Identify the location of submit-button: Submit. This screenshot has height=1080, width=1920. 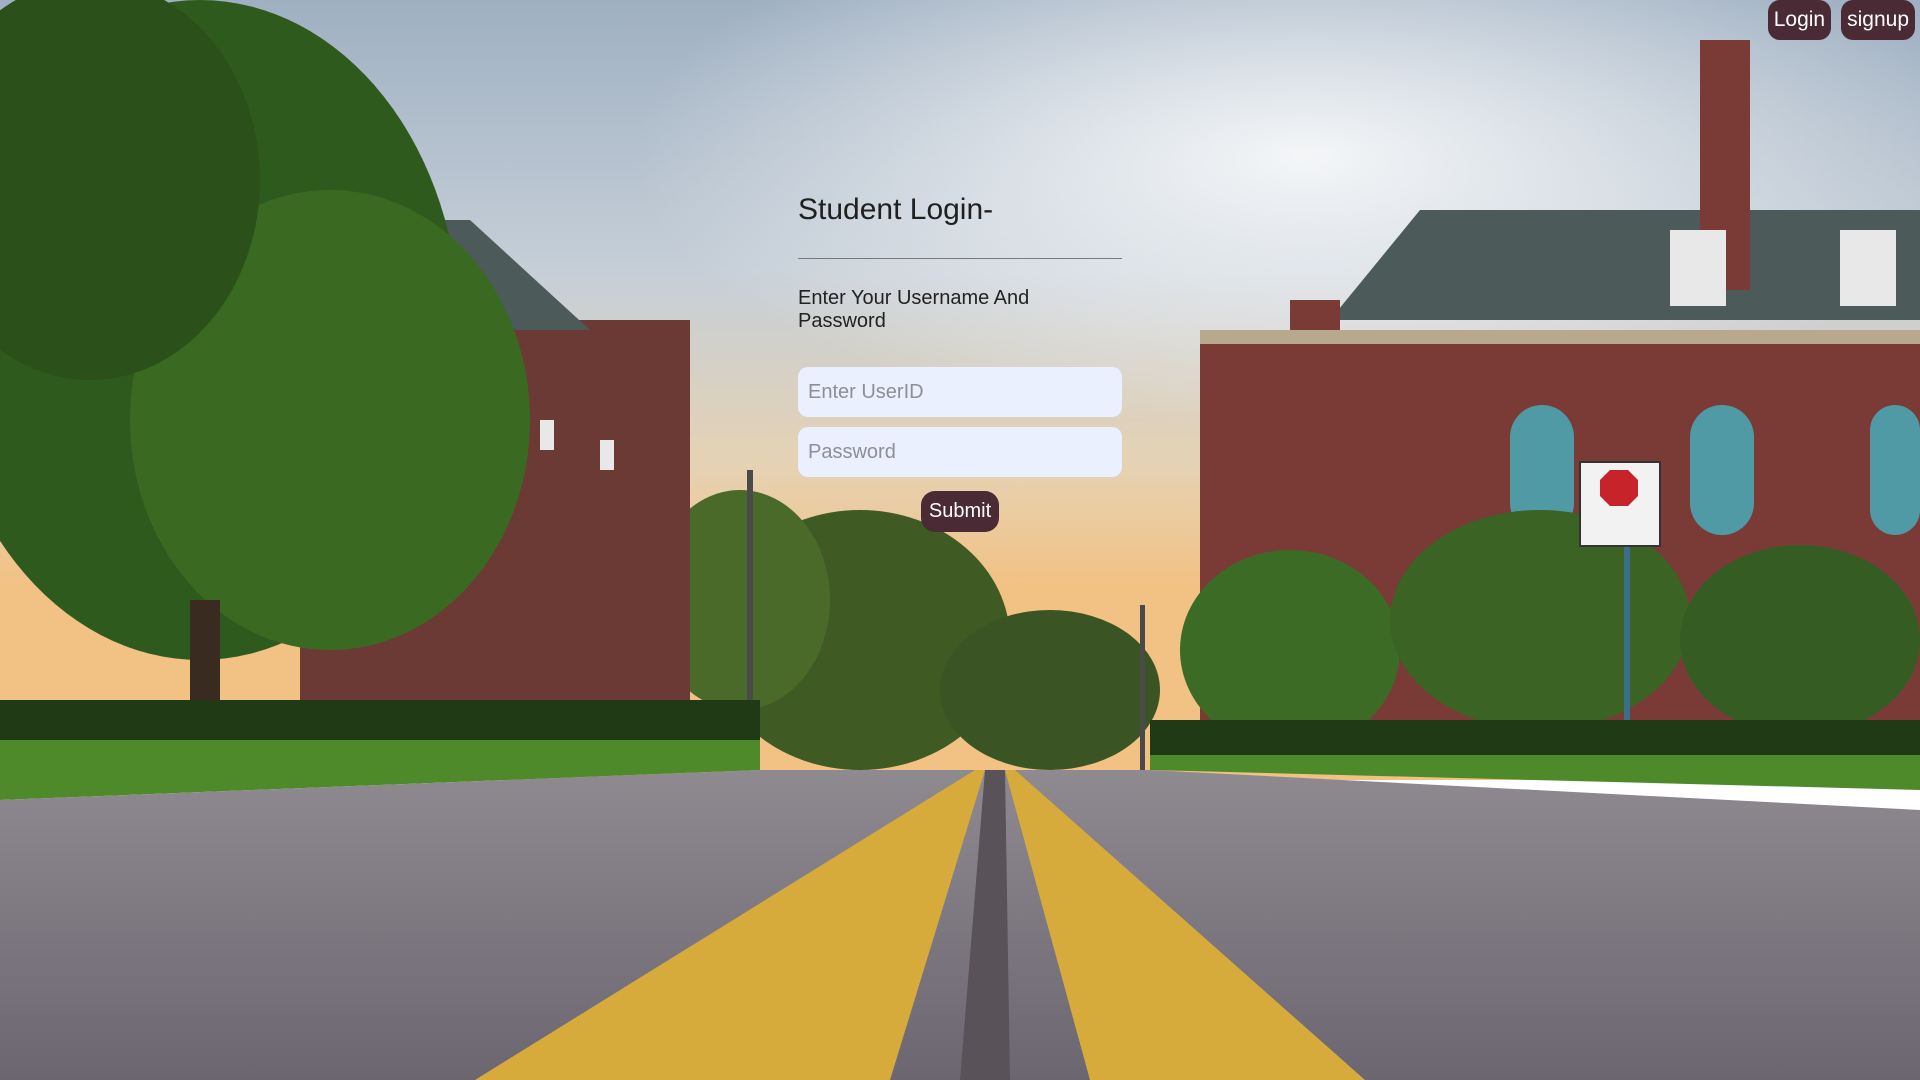
(960, 511).